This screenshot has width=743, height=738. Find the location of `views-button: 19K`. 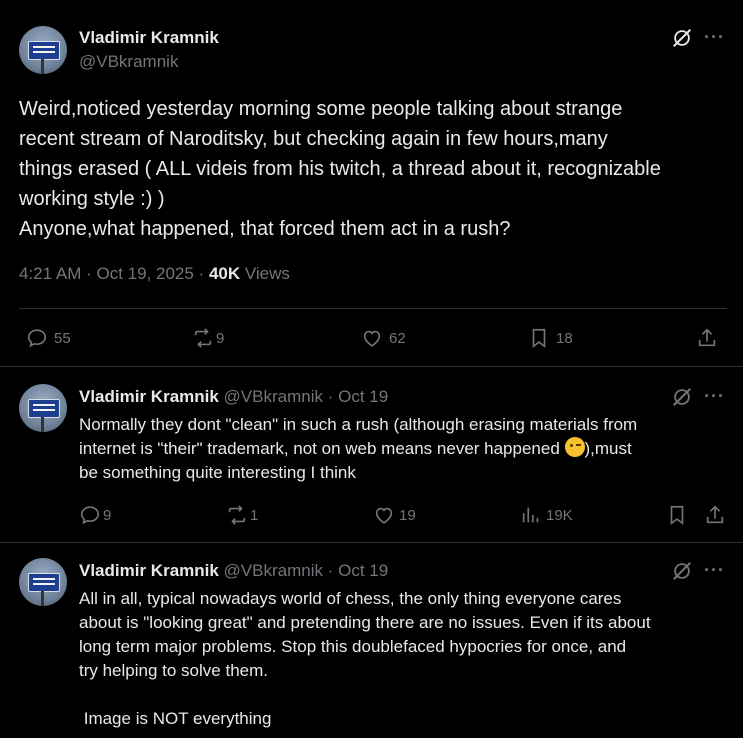

views-button: 19K is located at coordinates (546, 515).